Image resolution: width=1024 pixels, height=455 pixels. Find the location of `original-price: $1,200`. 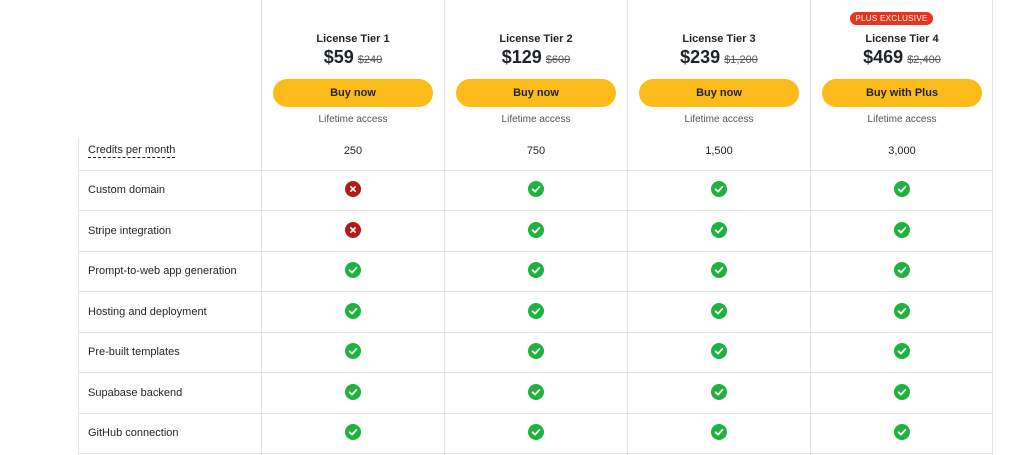

original-price: $1,200 is located at coordinates (741, 60).